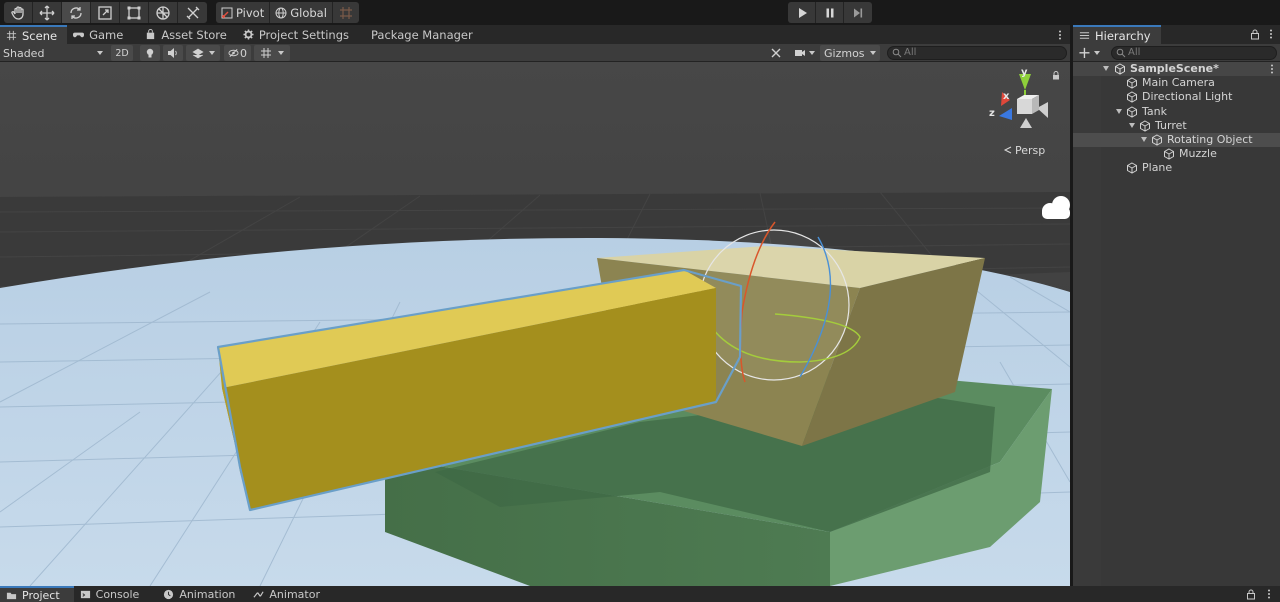  Describe the element at coordinates (207, 594) in the screenshot. I see `tab-animation-label: Animation` at that location.